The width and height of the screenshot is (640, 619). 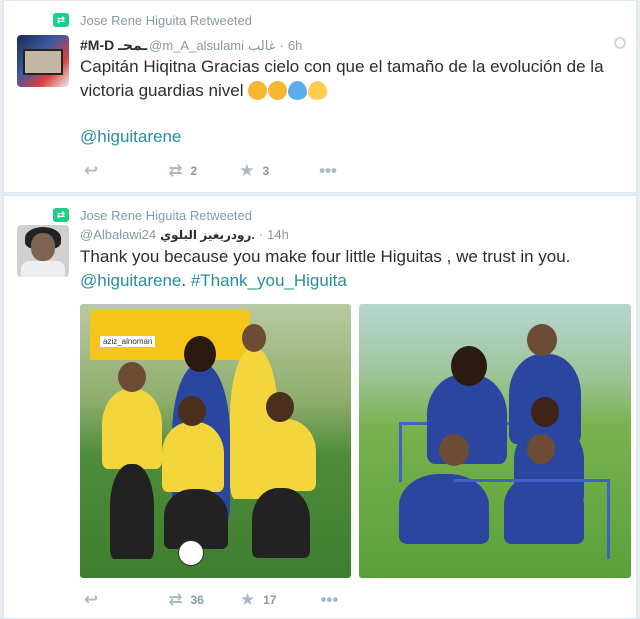 What do you see at coordinates (211, 600) in the screenshot?
I see `tweet-actions: ↩ ⇄ 36 ★ 17 •••` at bounding box center [211, 600].